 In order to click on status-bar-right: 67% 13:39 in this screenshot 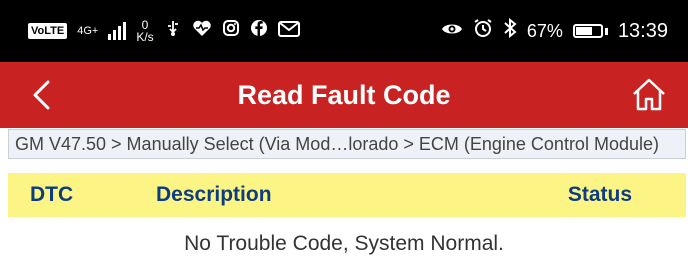, I will do `click(554, 30)`.